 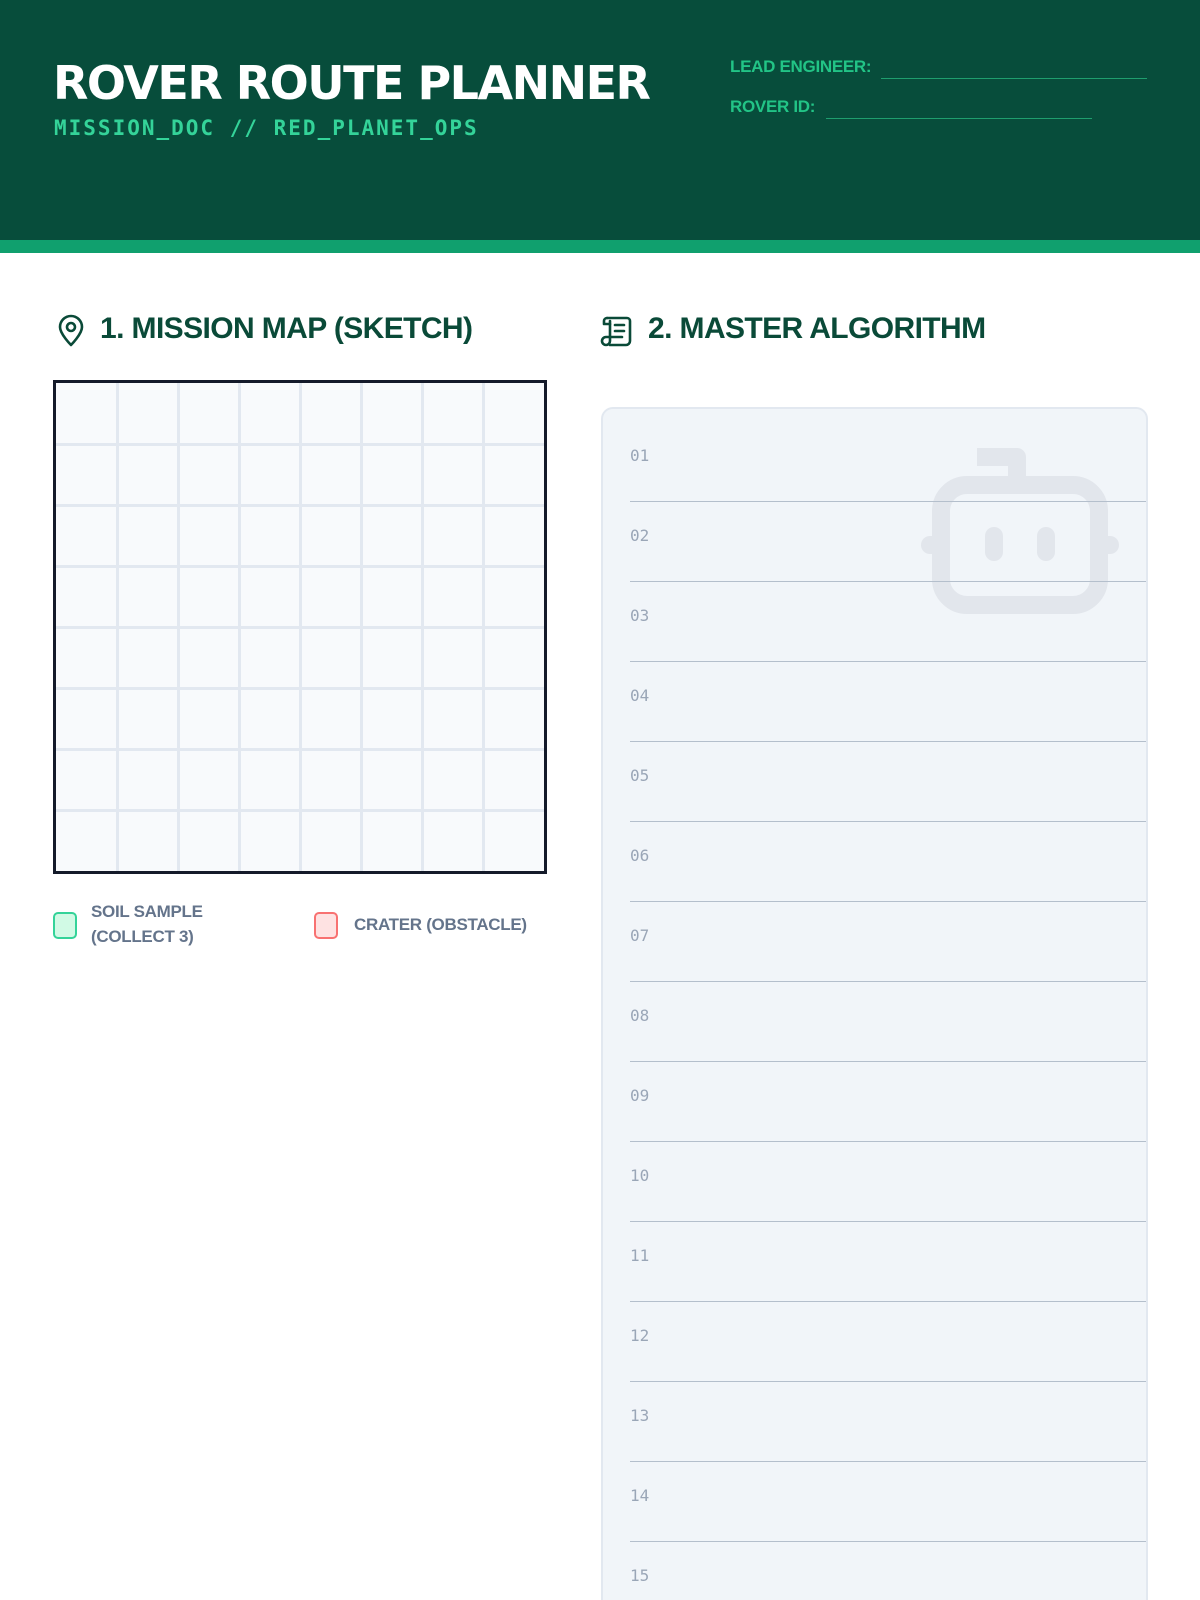 I want to click on algorithm-line-number: 08, so click(x=640, y=1015).